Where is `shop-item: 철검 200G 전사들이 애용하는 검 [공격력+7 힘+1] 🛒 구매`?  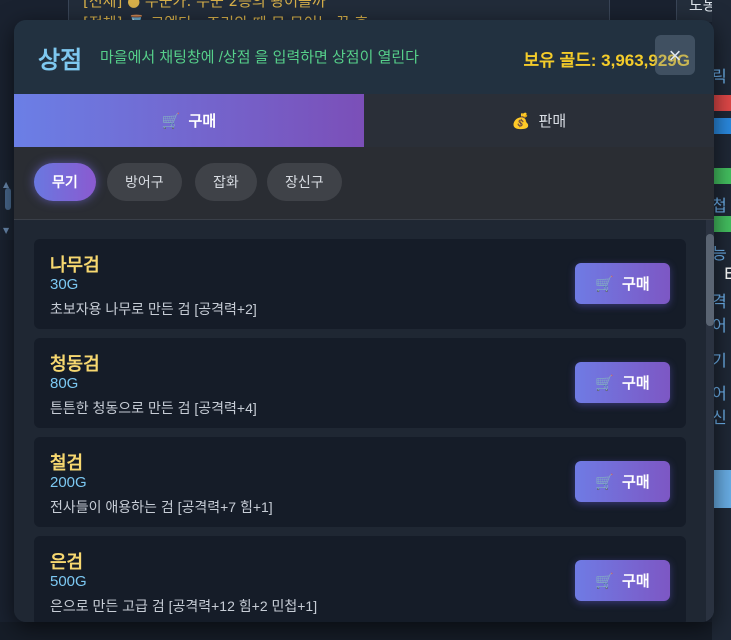
shop-item: 철검 200G 전사들이 애용하는 검 [공격력+7 힘+1] 🛒 구매 is located at coordinates (360, 482).